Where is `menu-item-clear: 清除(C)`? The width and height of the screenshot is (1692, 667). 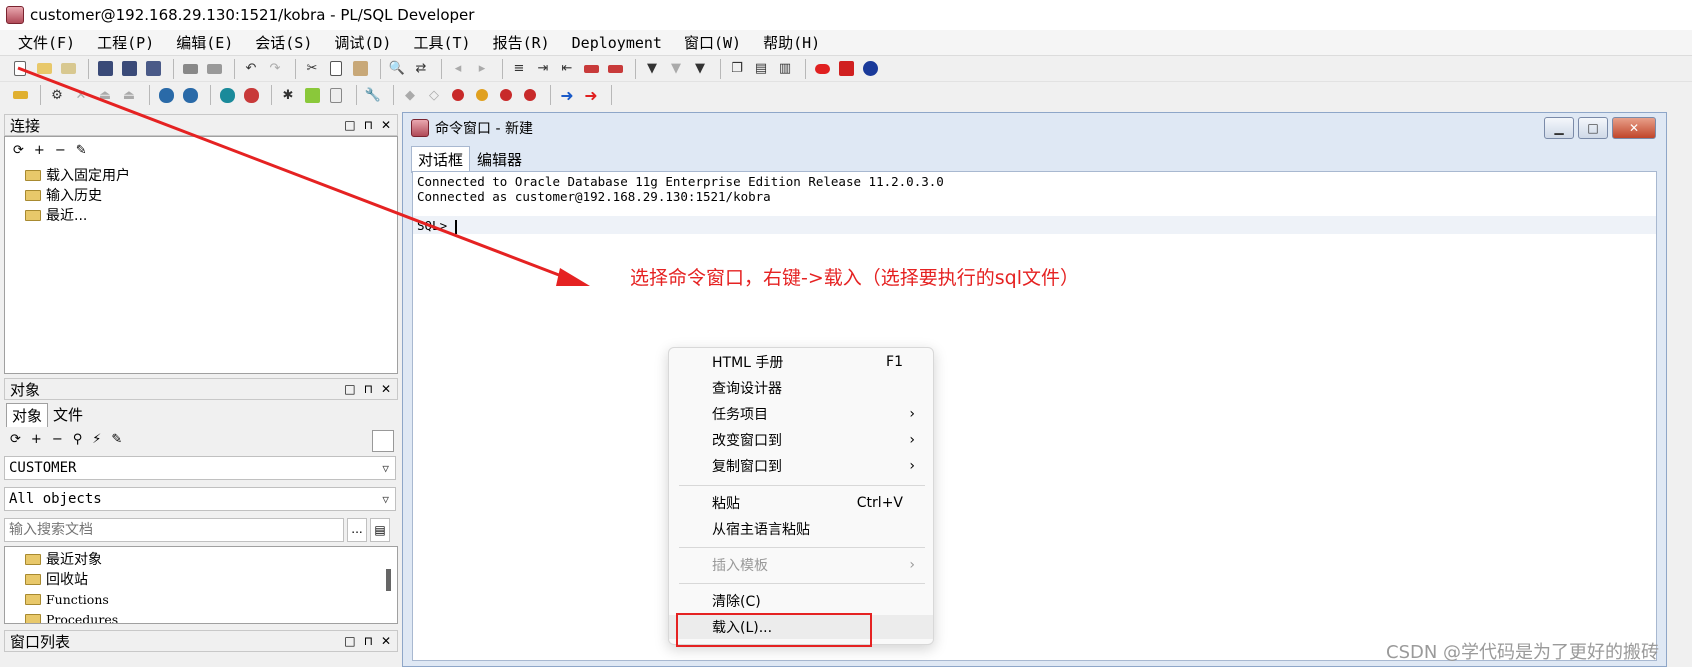
menu-item-clear: 清除(C) is located at coordinates (801, 601).